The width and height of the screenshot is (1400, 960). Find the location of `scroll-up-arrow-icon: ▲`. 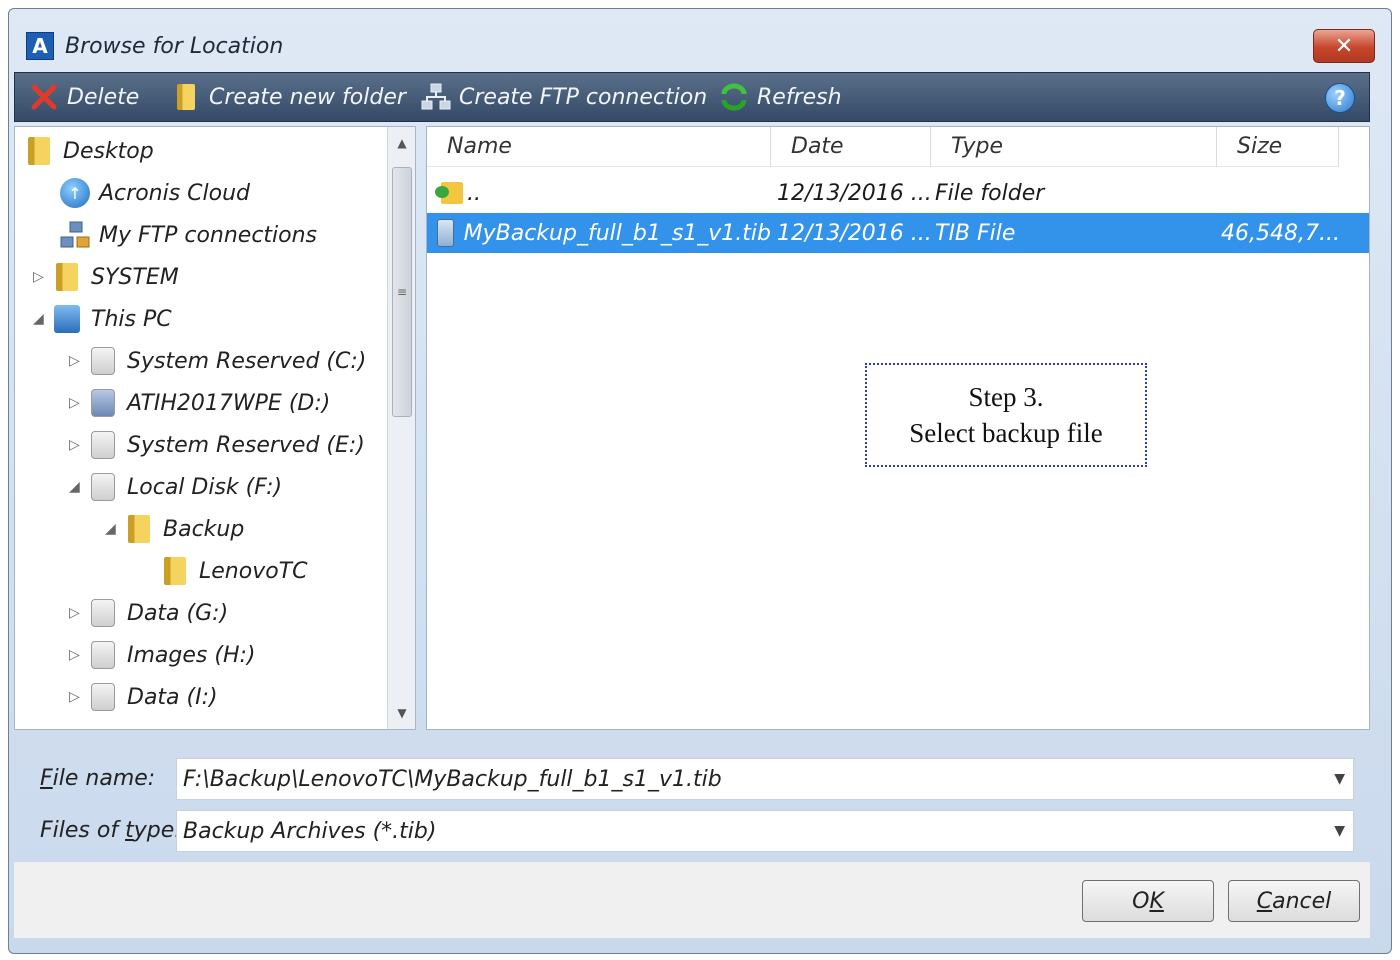

scroll-up-arrow-icon: ▲ is located at coordinates (401, 143).